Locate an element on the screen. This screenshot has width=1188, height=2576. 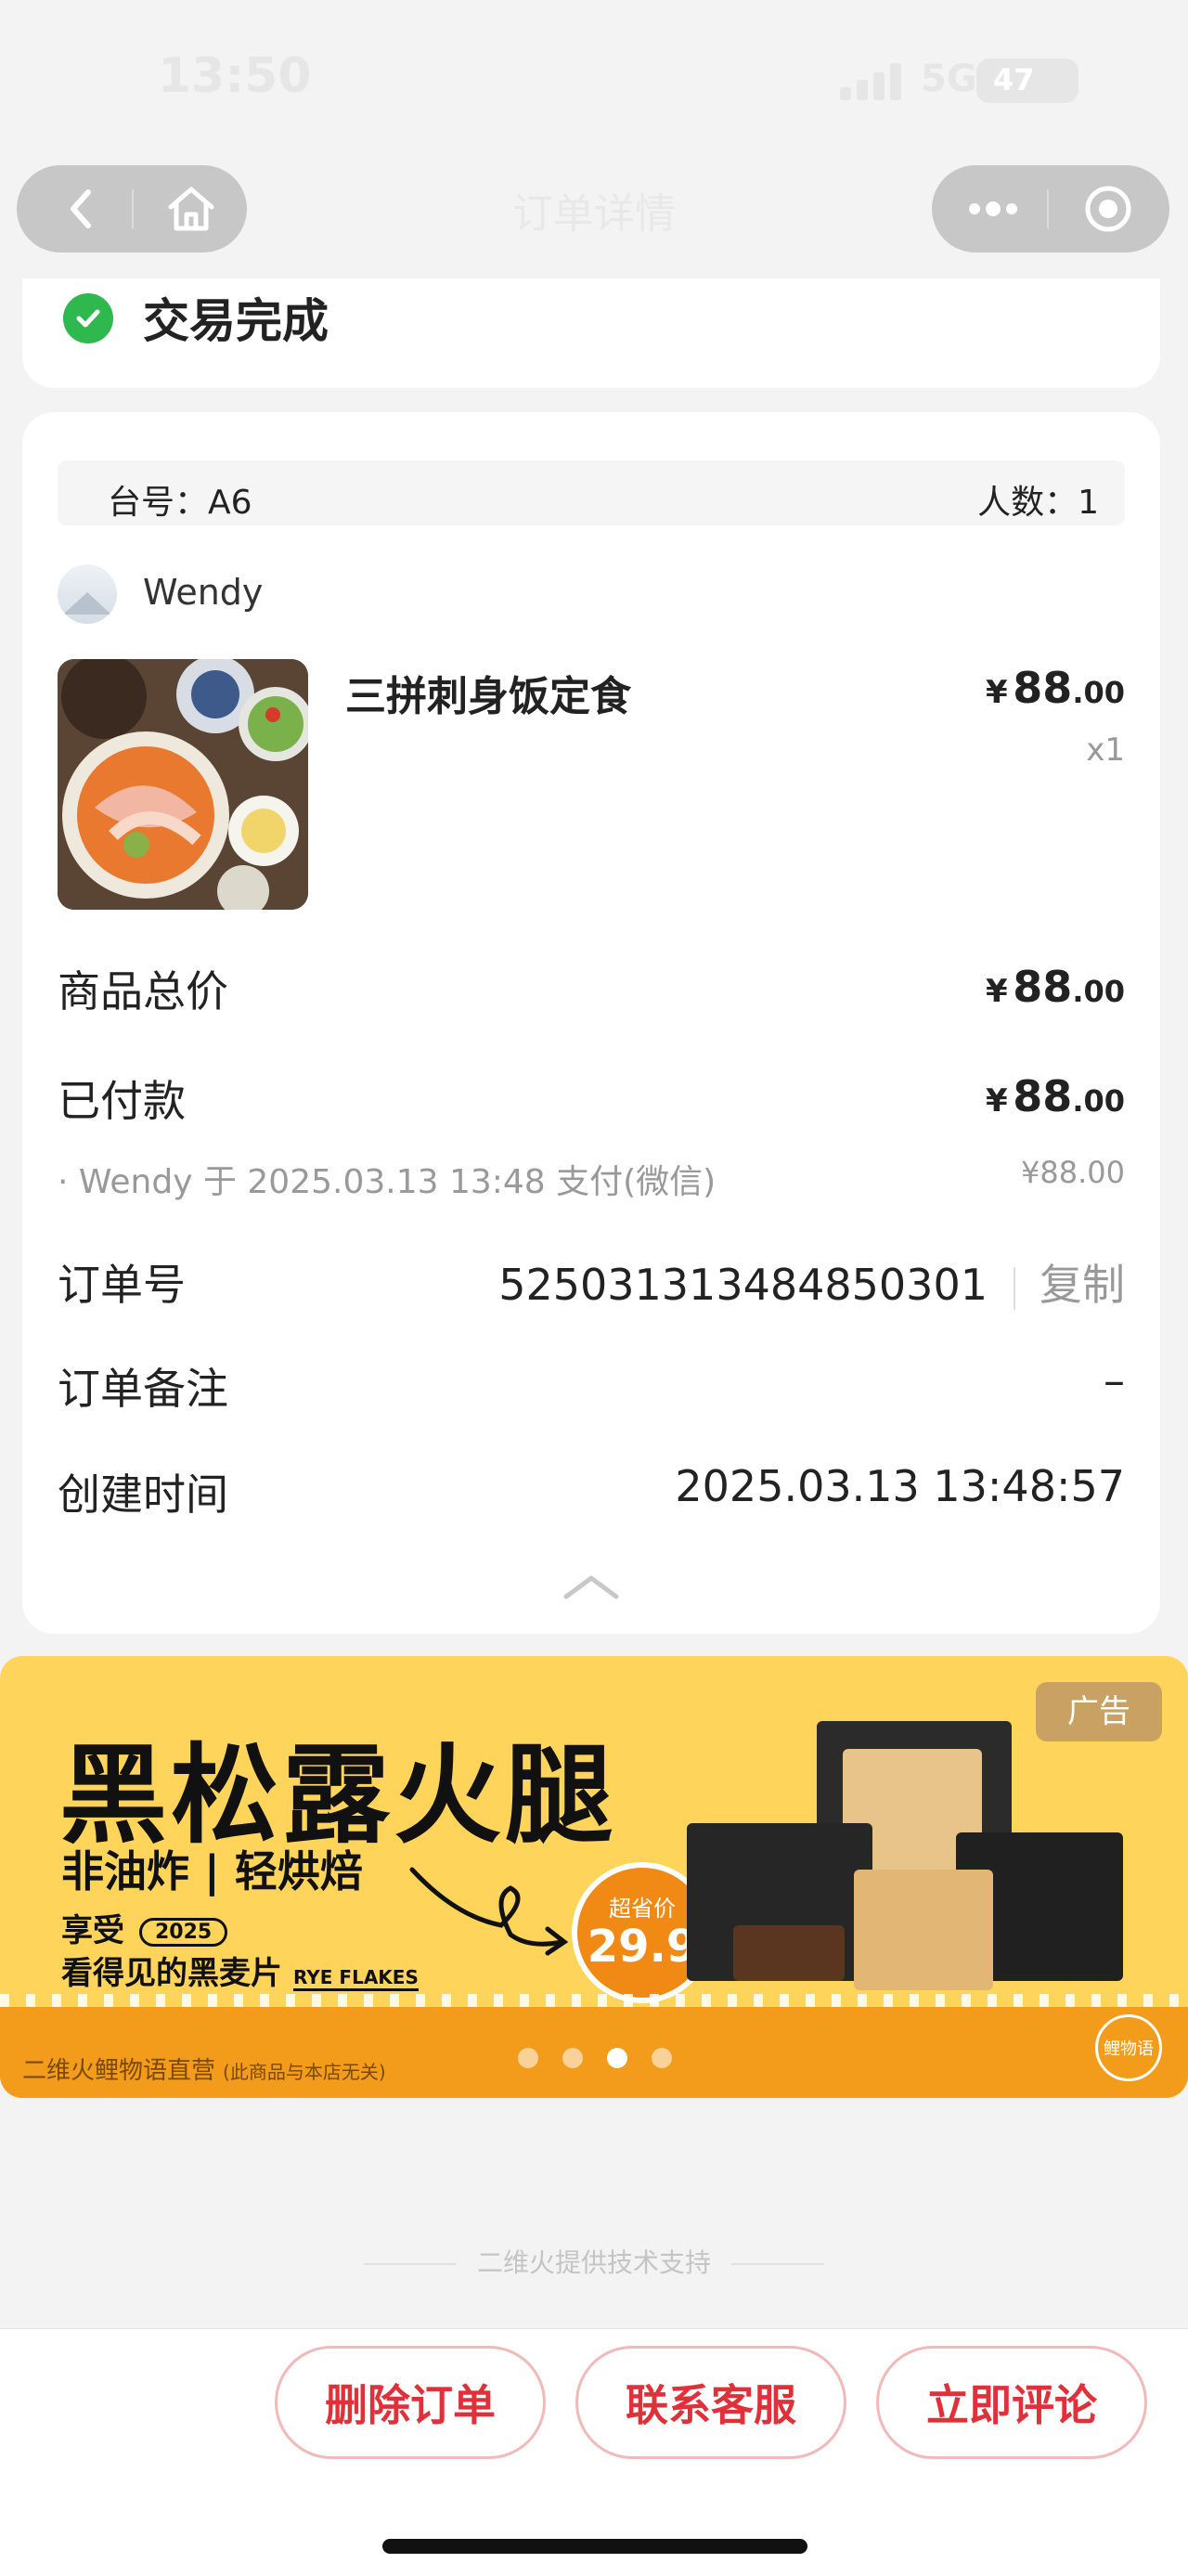
ad-brand-logo: 鲤物语 is located at coordinates (1128, 2047).